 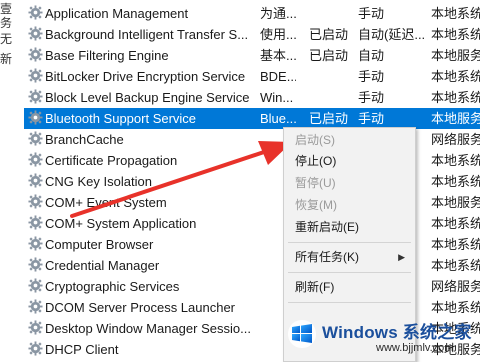 I want to click on menu-item-resume: 恢复(M), so click(x=316, y=205).